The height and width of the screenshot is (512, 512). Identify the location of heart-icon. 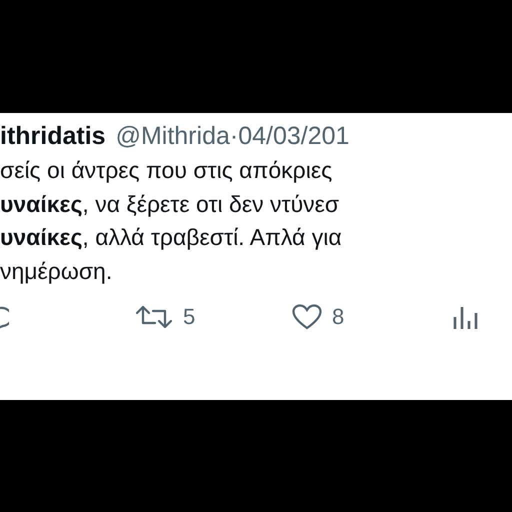
(307, 317).